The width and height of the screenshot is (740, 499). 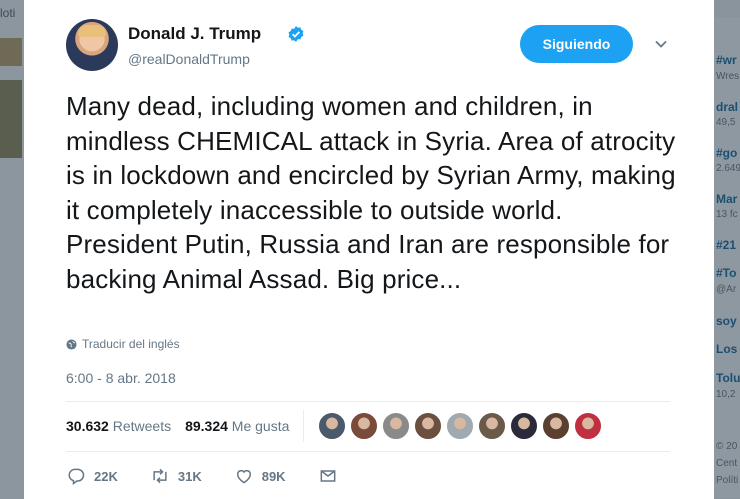 I want to click on trend-tag: soy, so click(x=726, y=321).